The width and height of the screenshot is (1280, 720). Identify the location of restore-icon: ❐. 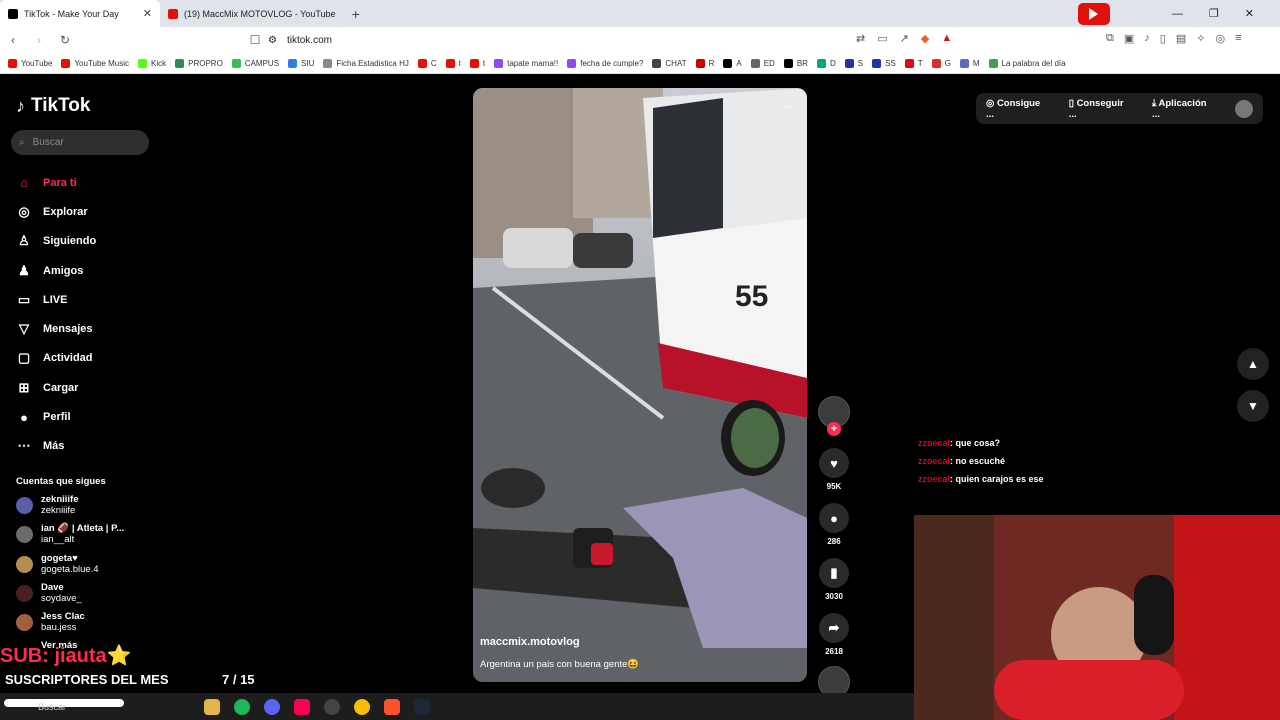
(1214, 13).